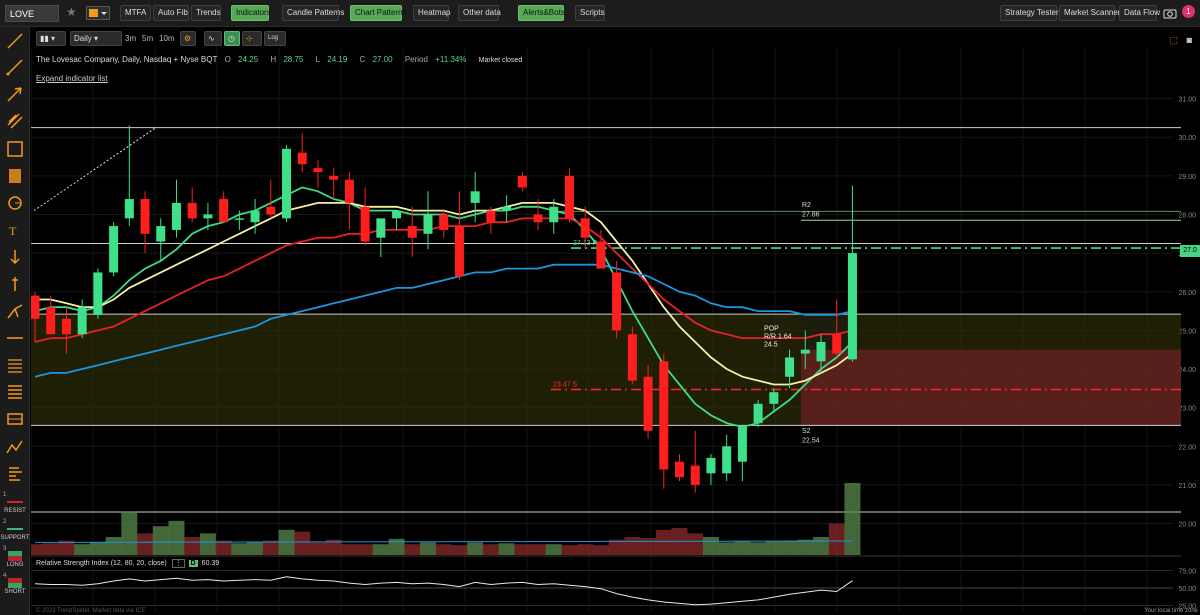  Describe the element at coordinates (178, 563) in the screenshot. I see `rsi-menu-icon: ⋮` at that location.